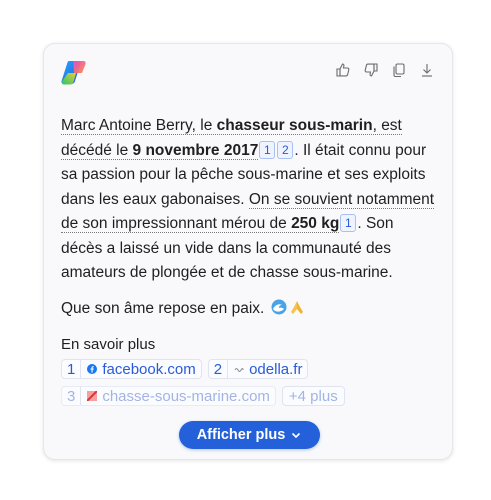  Describe the element at coordinates (72, 369) in the screenshot. I see `source-number: 1` at that location.